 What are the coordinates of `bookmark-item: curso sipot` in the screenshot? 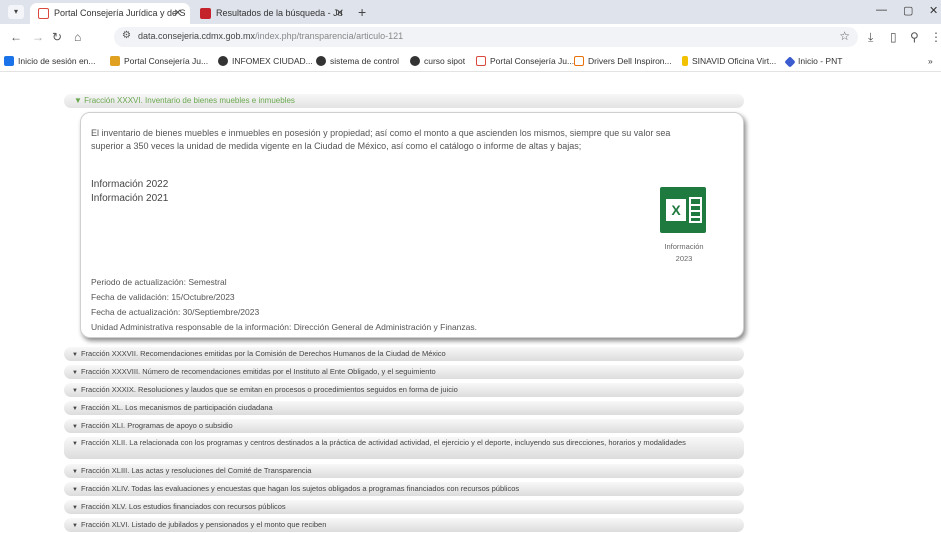 It's located at (437, 61).